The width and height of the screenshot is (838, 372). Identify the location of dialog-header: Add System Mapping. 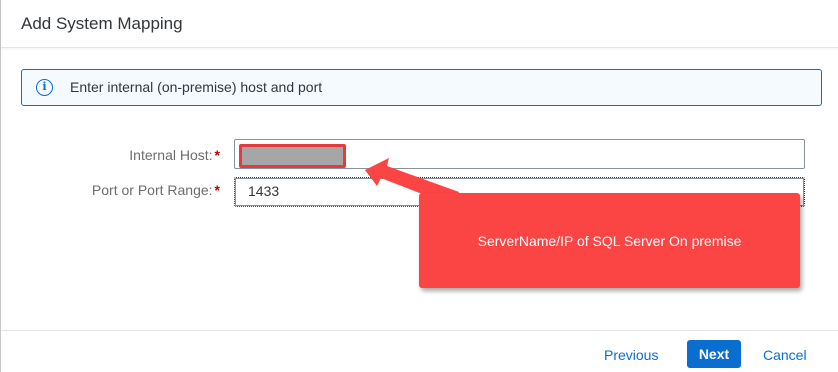
(419, 24).